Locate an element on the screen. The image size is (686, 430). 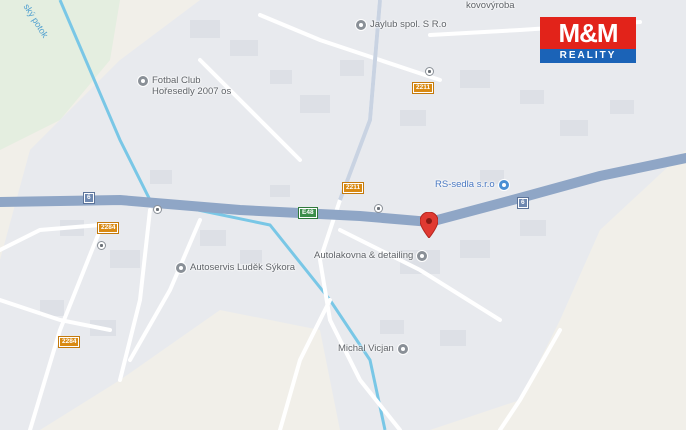
logo-mark: M&M is located at coordinates (588, 33).